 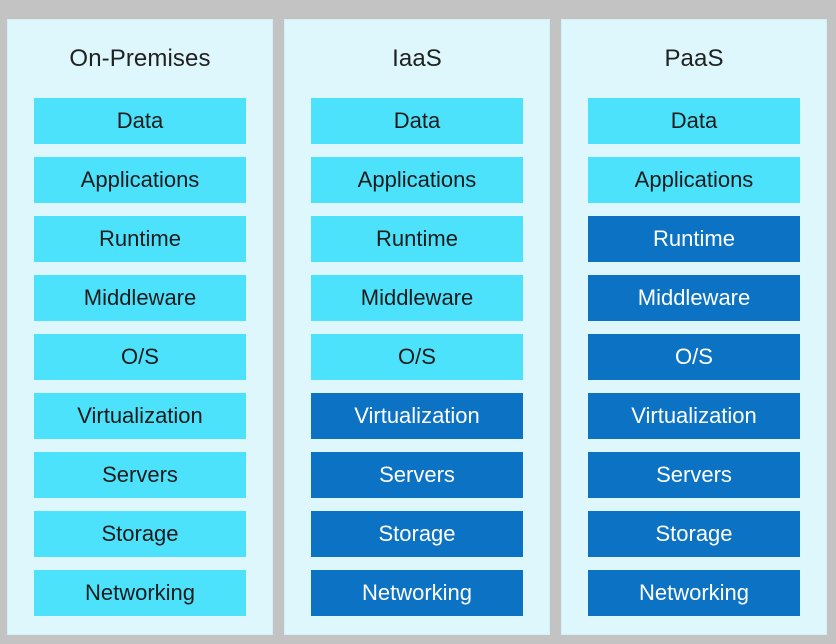 I want to click on column-title-paas: PaaS, so click(x=694, y=58).